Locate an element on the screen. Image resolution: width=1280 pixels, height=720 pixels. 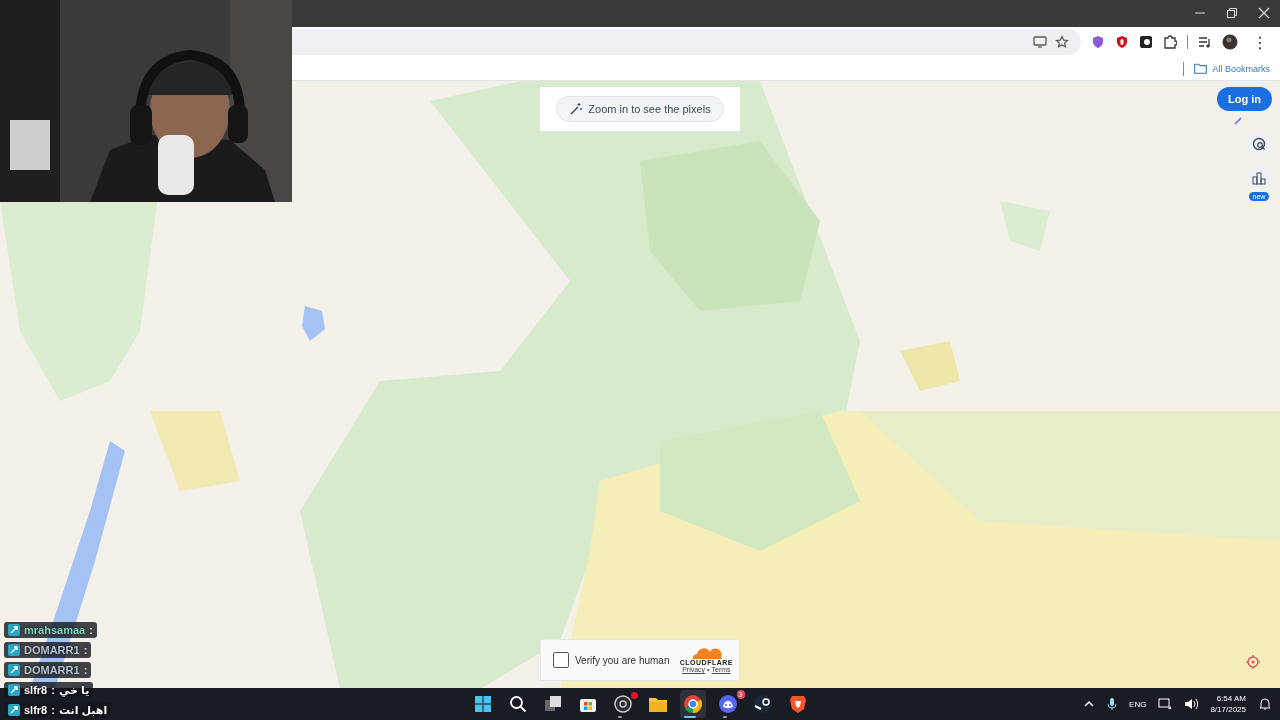
bookmarks-folder: All Bookmarks is located at coordinates (1232, 68).